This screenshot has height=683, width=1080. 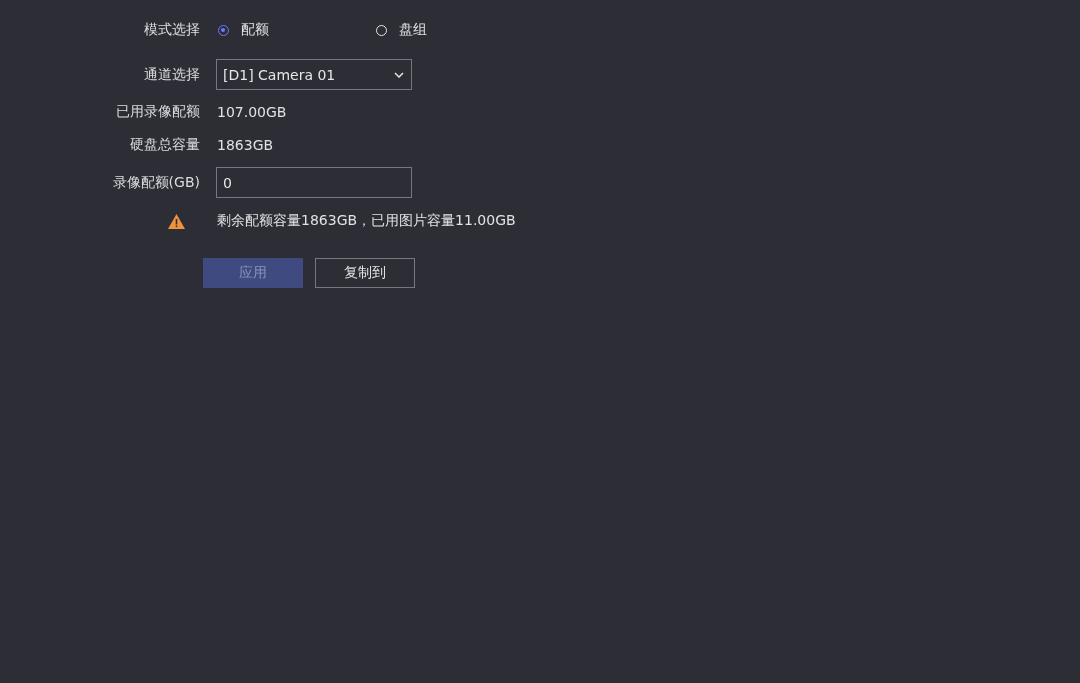 What do you see at coordinates (171, 74) in the screenshot?
I see `field-label: 通道选择` at bounding box center [171, 74].